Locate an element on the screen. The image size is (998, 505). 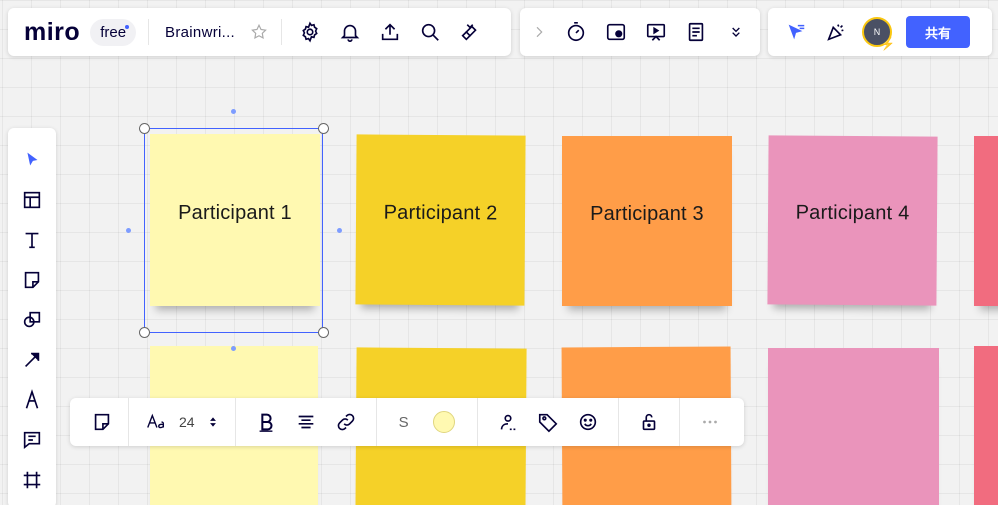
shapes-icon is located at coordinates (32, 320).